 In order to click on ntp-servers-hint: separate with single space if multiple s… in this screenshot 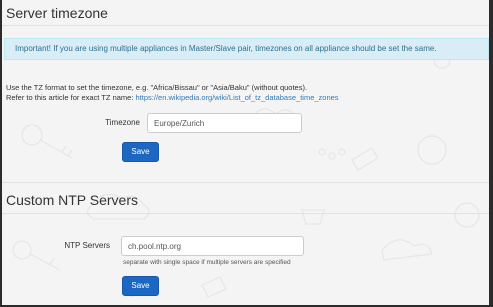, I will do `click(207, 262)`.